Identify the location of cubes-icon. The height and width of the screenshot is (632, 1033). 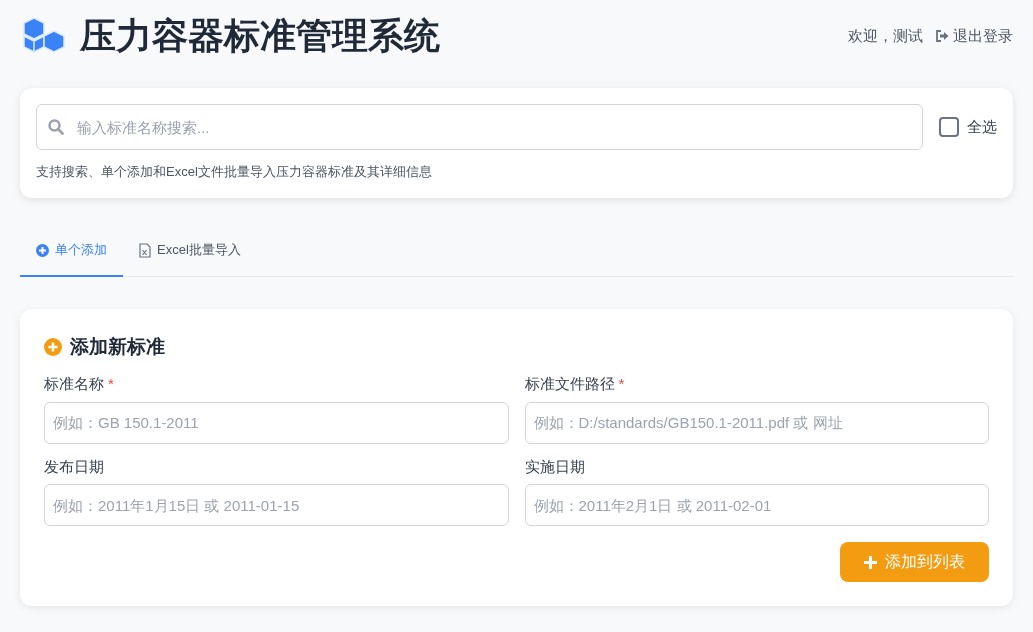
(44, 36).